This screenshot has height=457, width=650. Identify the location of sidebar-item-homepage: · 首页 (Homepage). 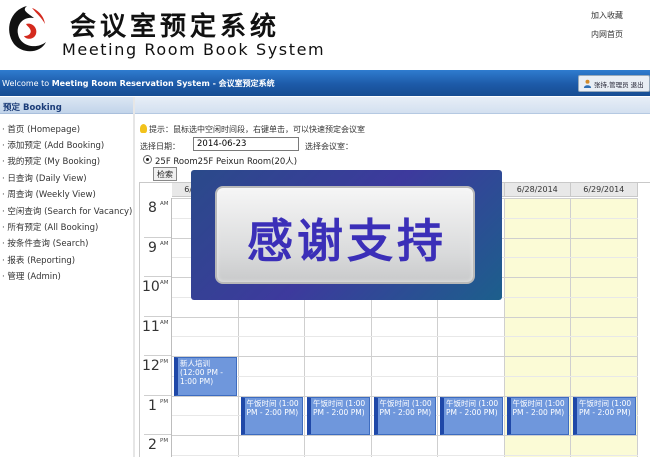
(40, 130).